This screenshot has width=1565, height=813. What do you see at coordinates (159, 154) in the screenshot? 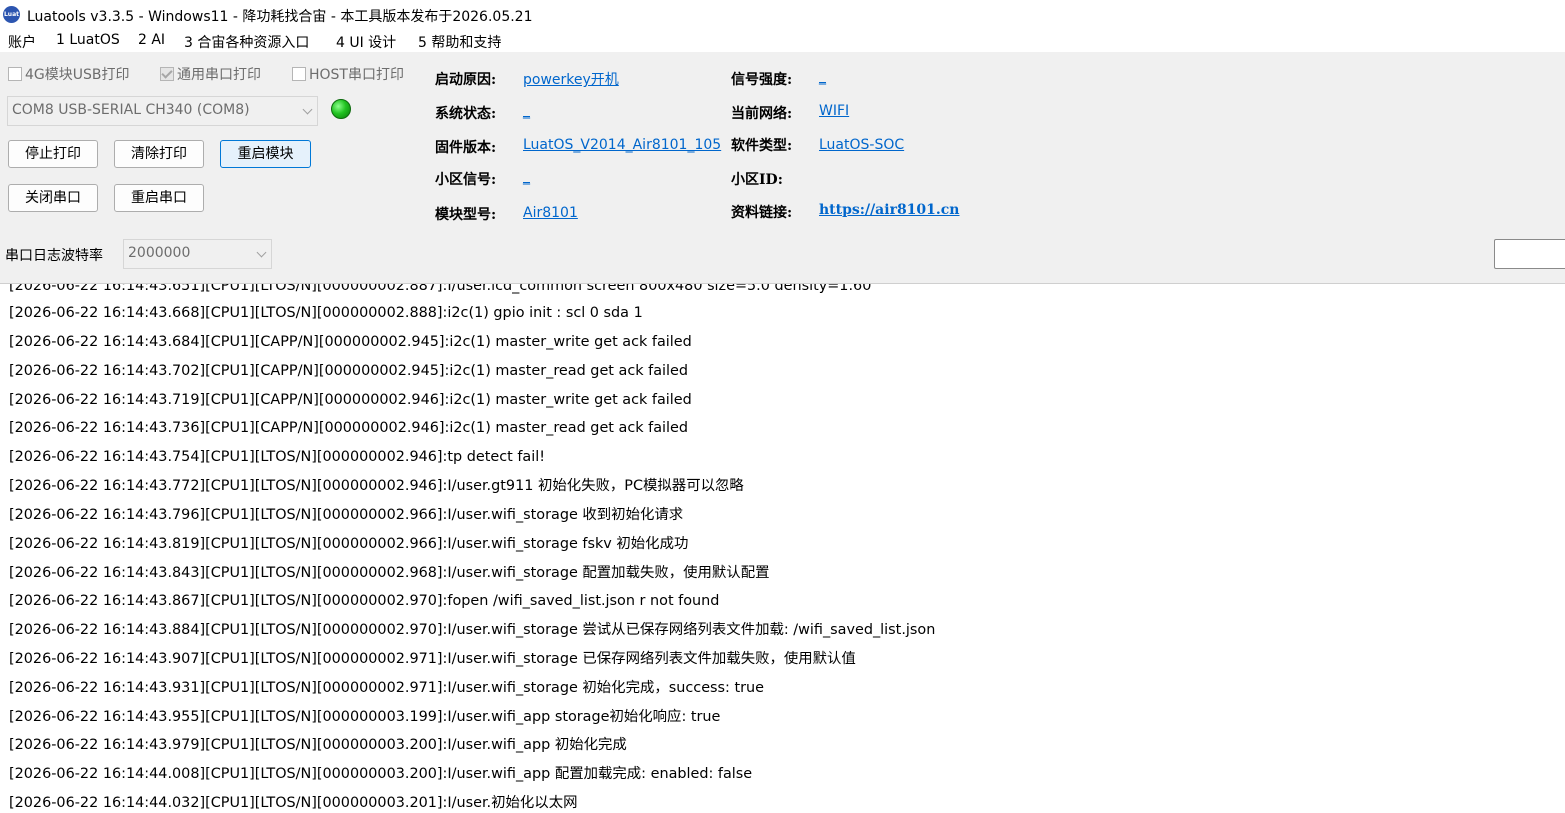
I see `clear-print-button: 清除打印` at bounding box center [159, 154].